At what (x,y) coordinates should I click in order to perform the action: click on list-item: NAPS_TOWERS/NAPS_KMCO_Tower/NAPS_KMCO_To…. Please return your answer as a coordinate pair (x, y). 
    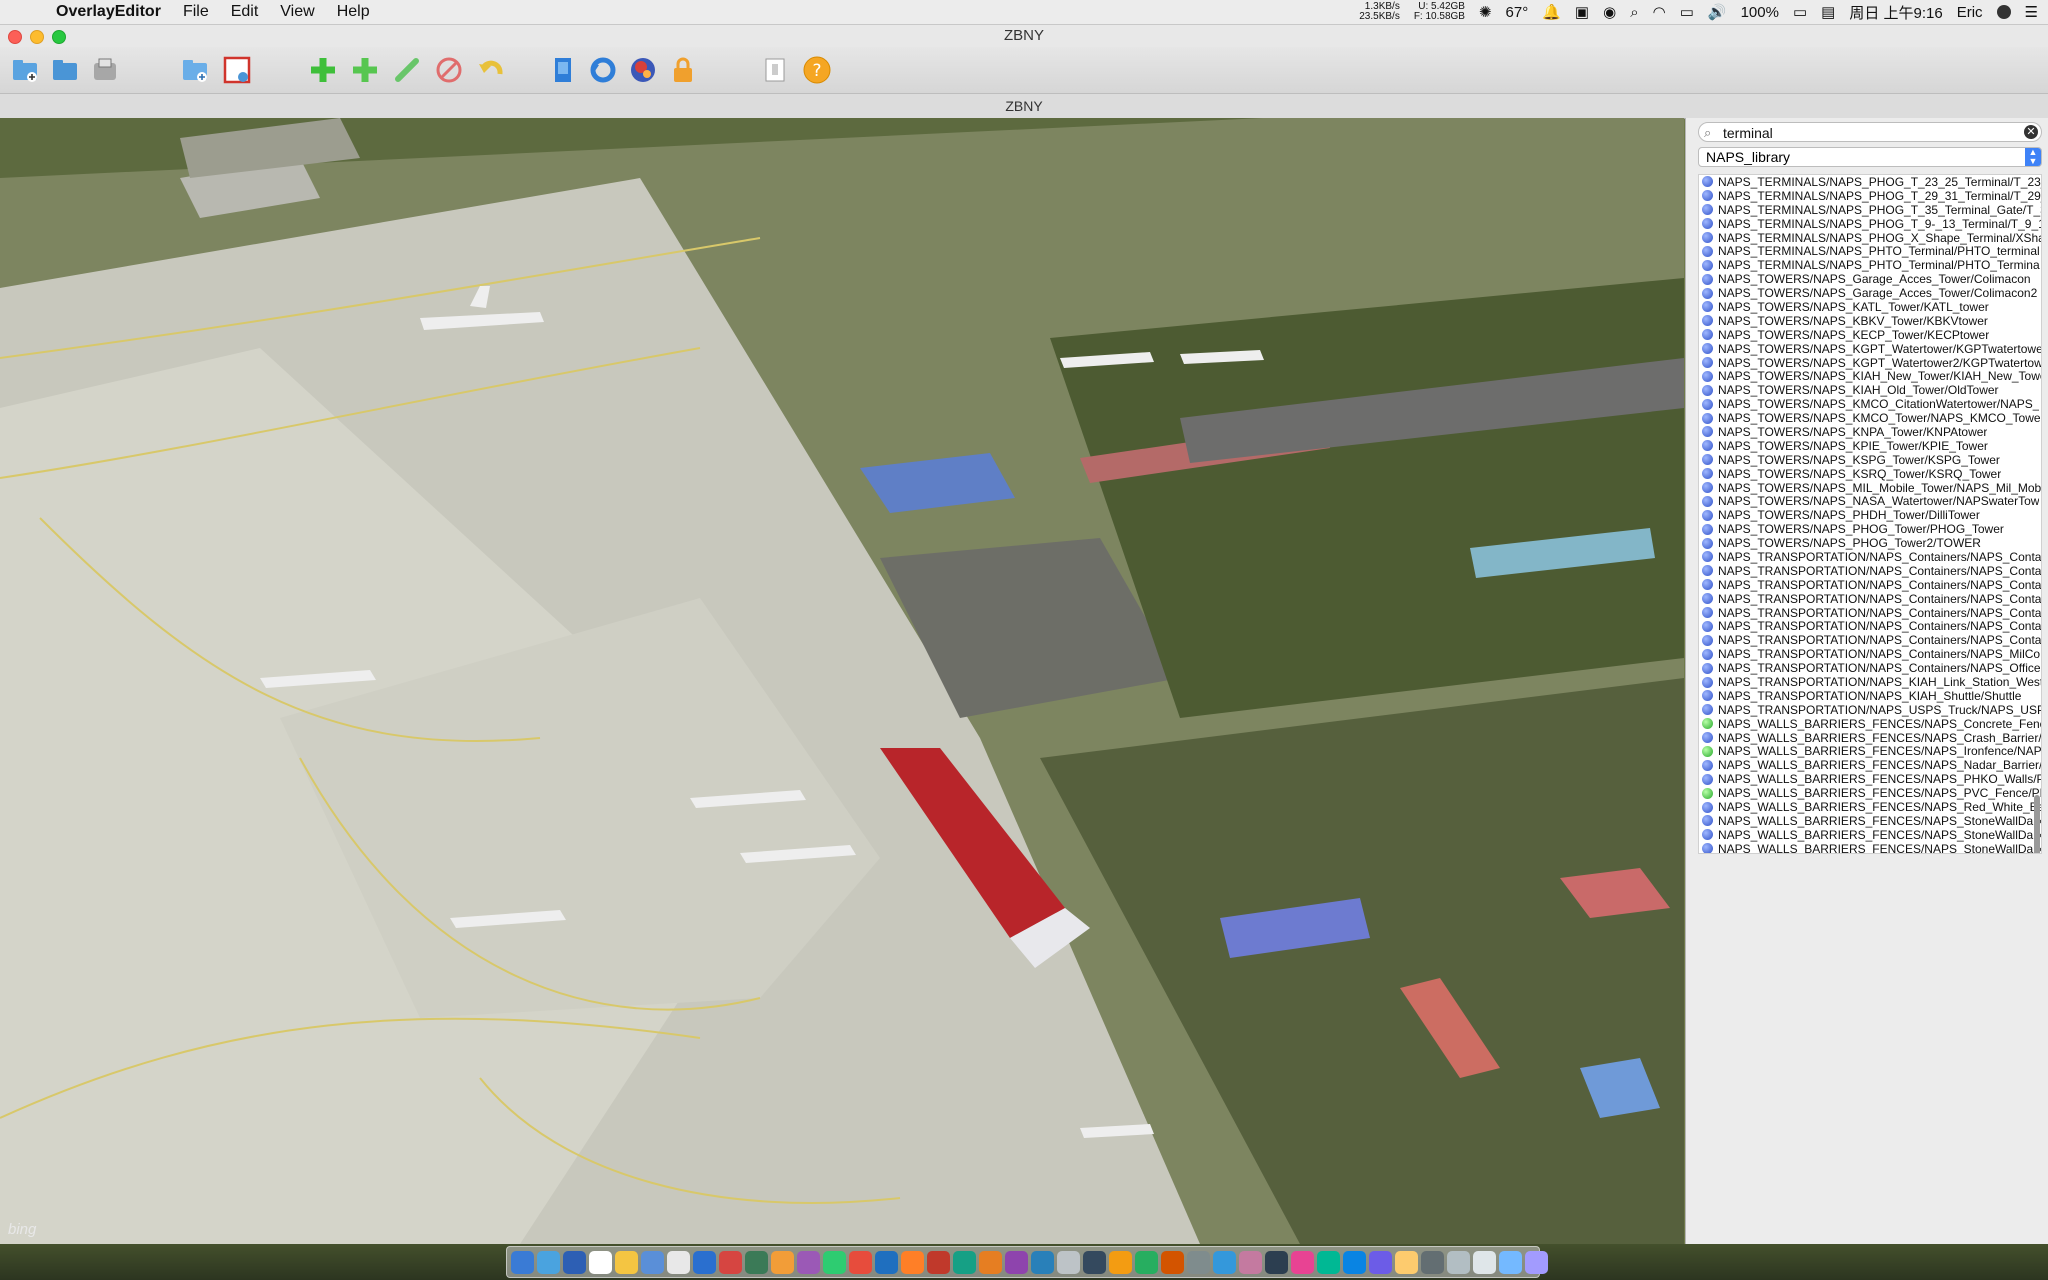
    Looking at the image, I should click on (1870, 418).